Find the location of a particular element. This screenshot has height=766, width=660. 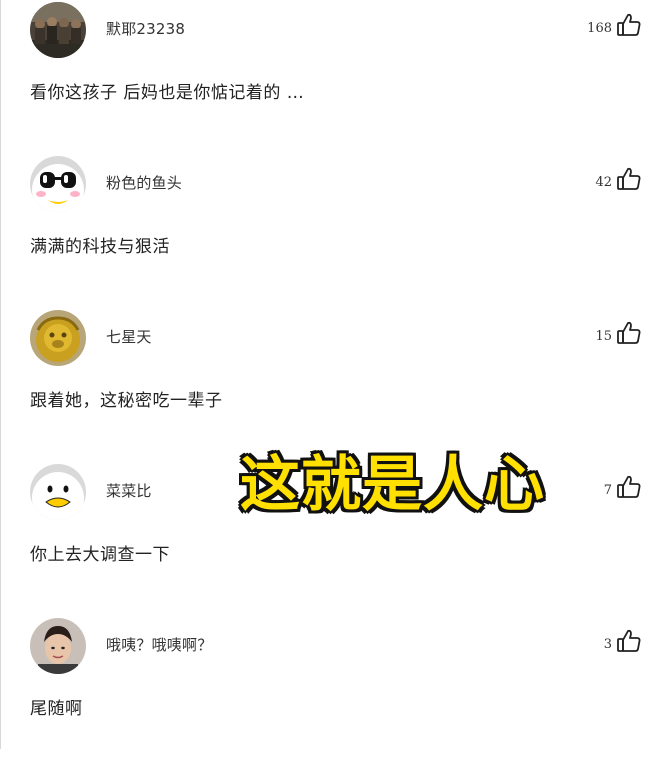

comment-text: 满满的科技与狠活 is located at coordinates (100, 247).